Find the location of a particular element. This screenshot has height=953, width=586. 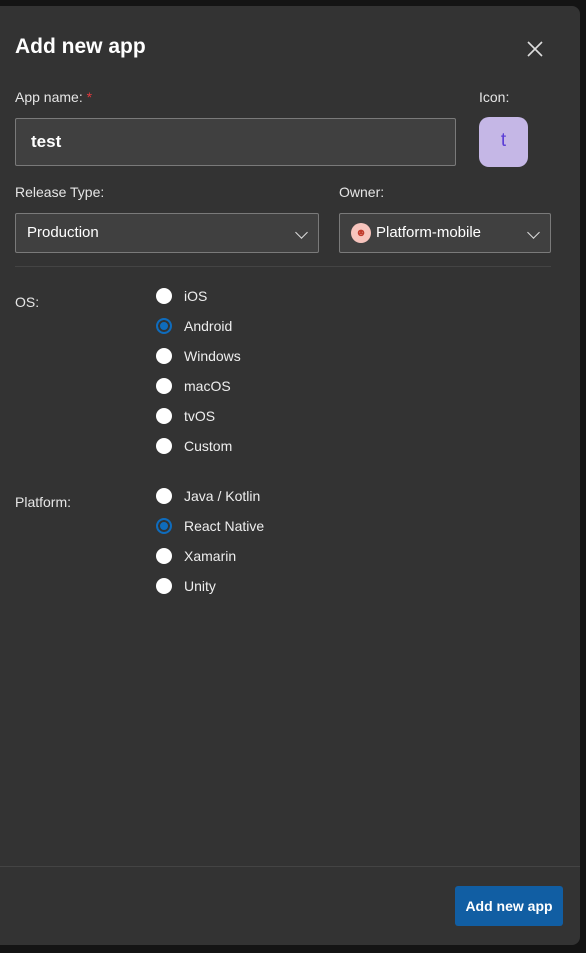

required-mark: * is located at coordinates (89, 97).